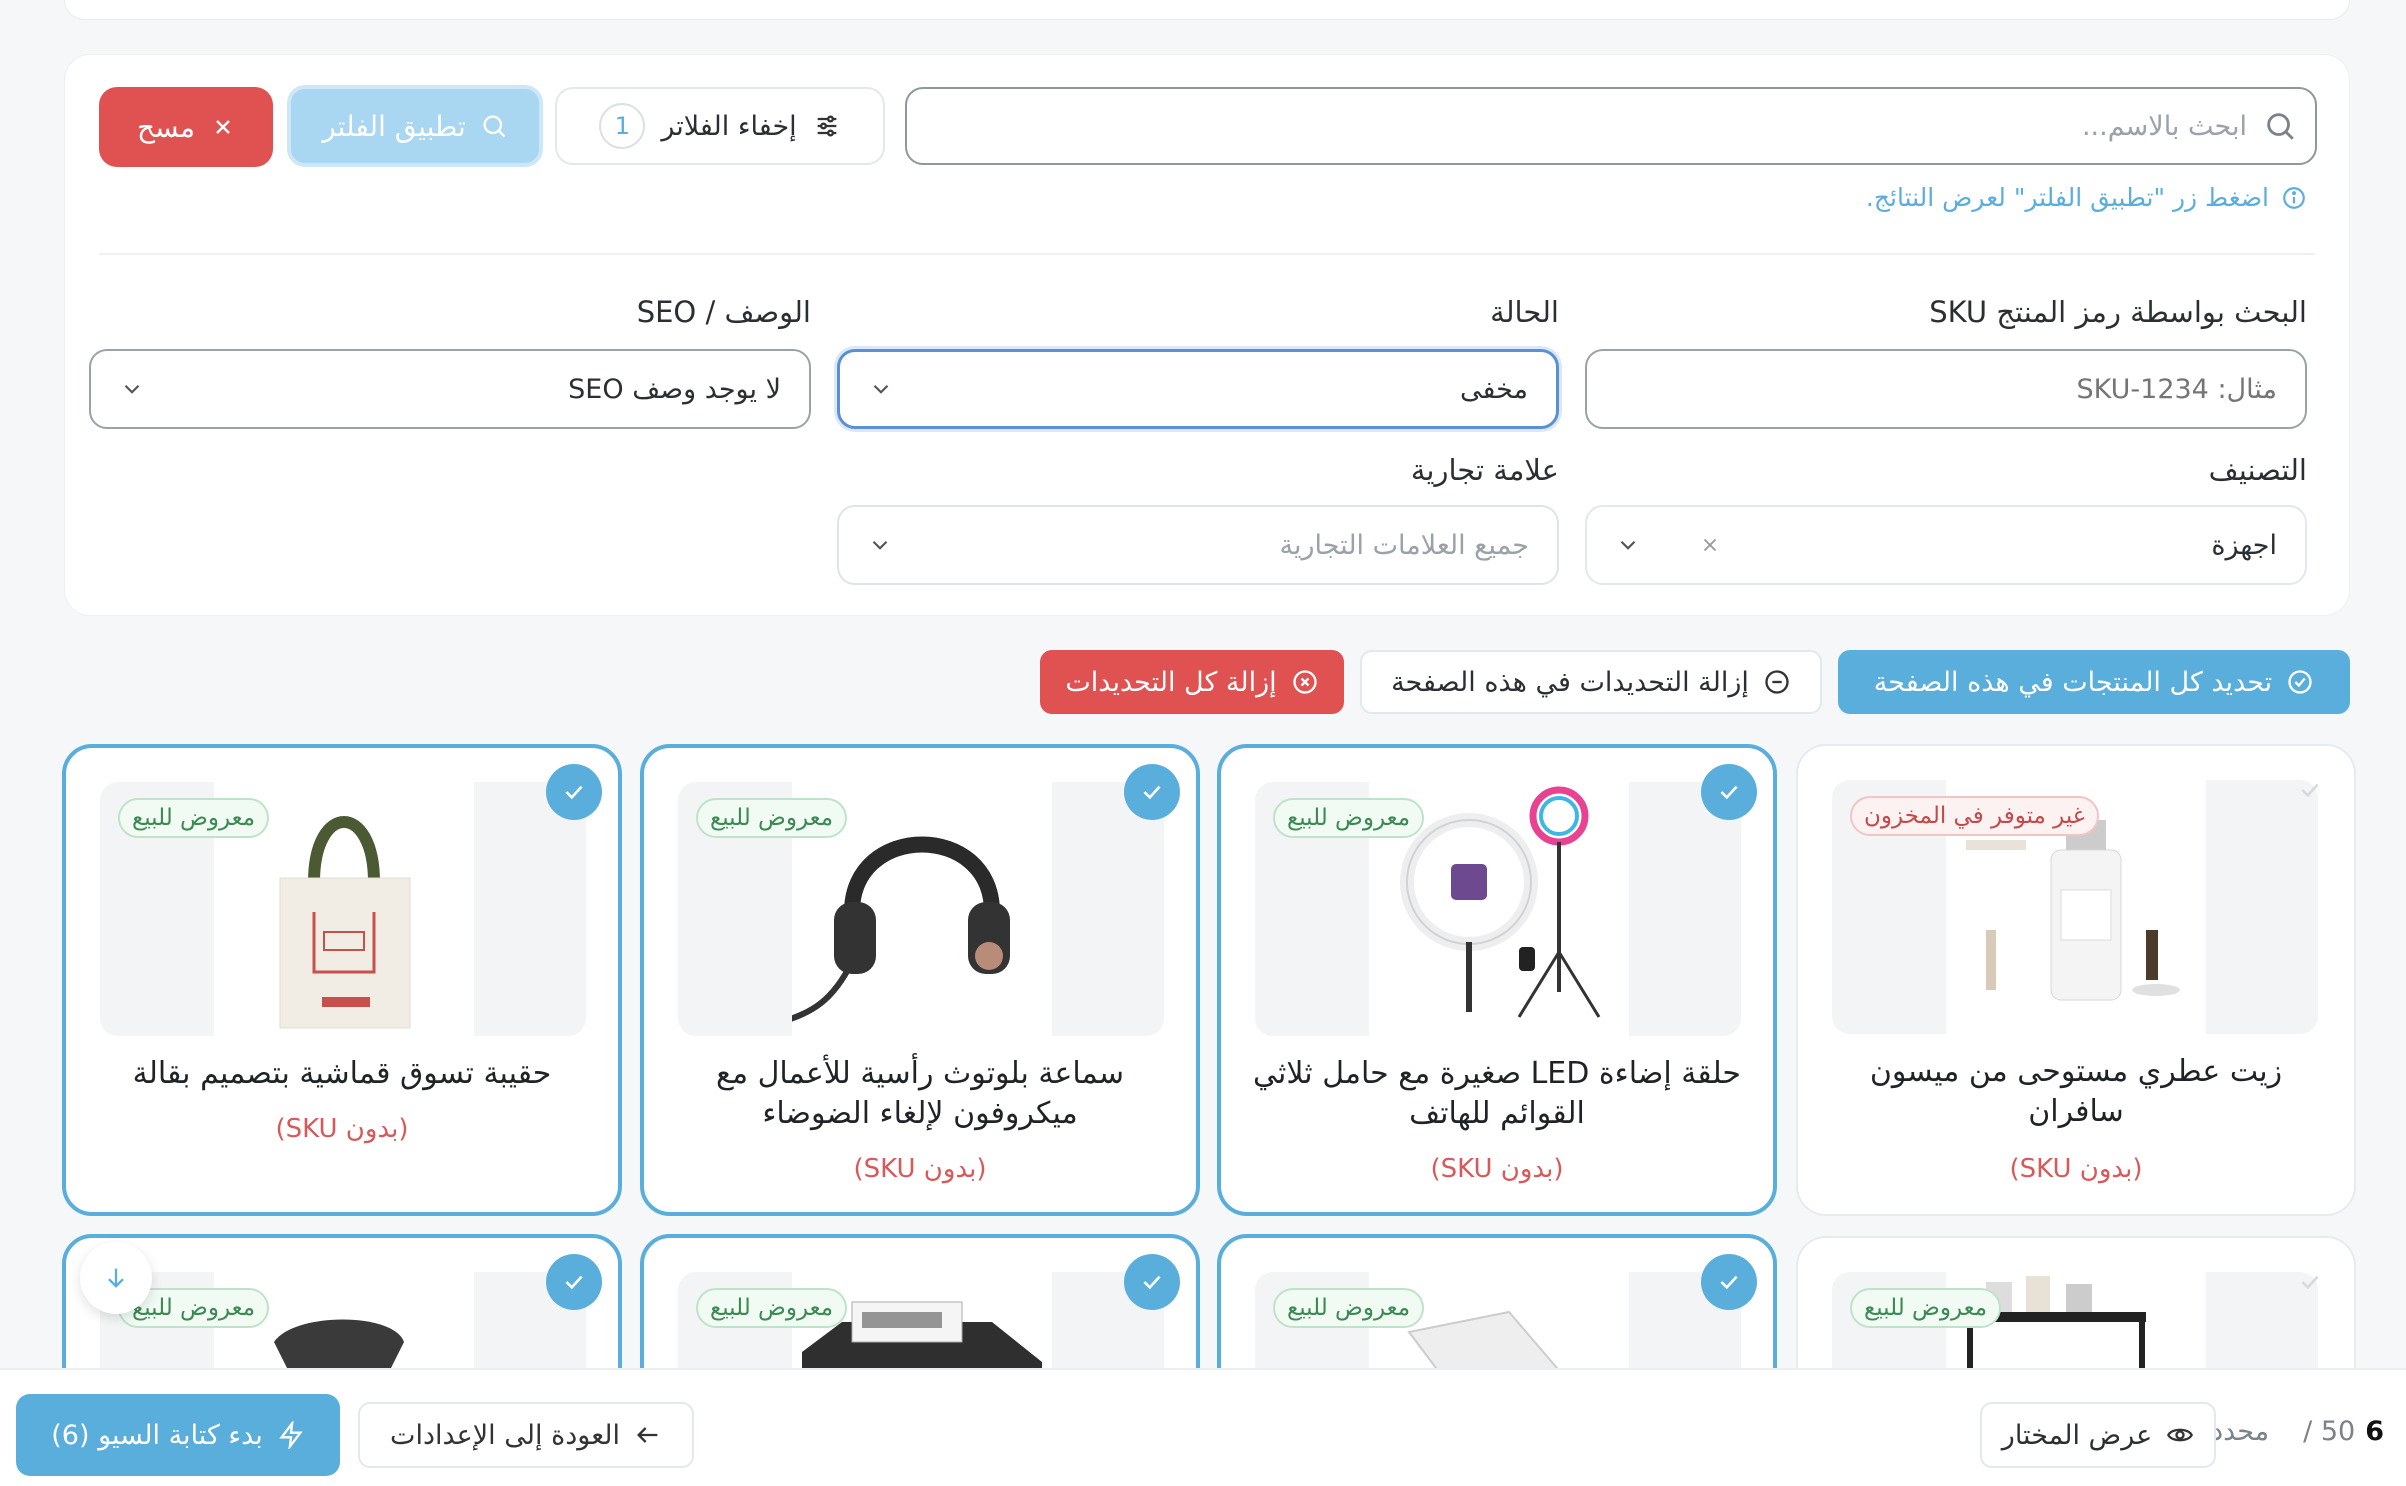 The width and height of the screenshot is (2406, 1486). I want to click on status-select: مخفى, so click(1198, 389).